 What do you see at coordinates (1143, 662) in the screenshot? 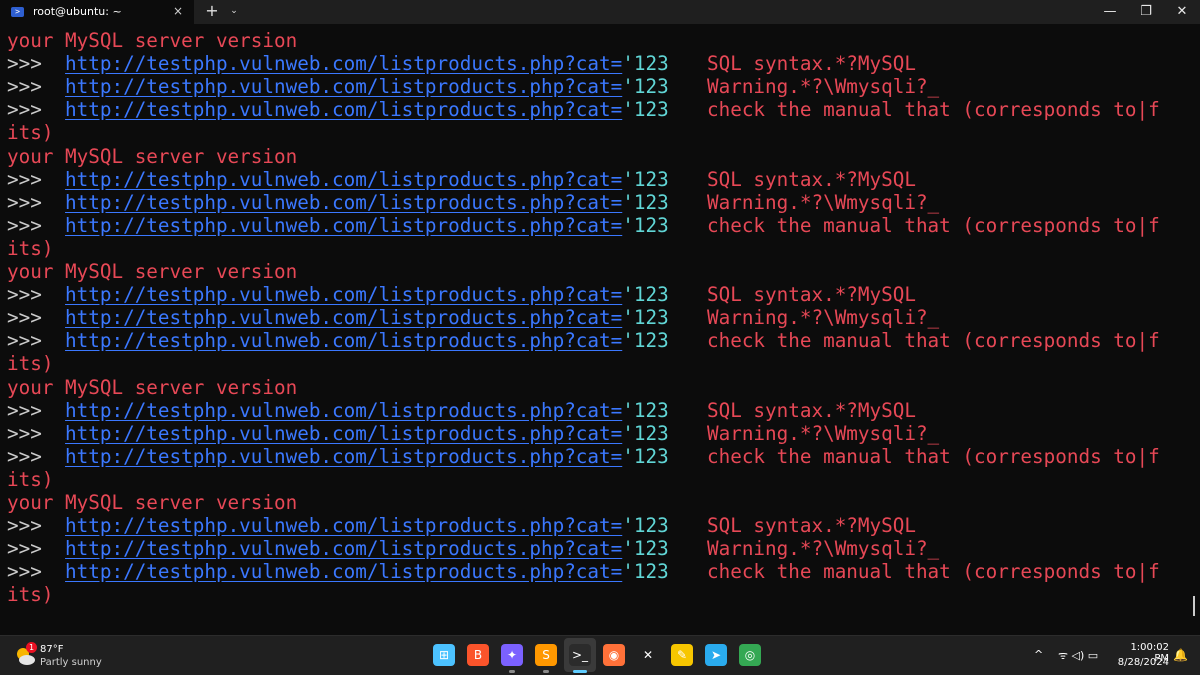
I see `clock-date: 8/28/2024` at bounding box center [1143, 662].